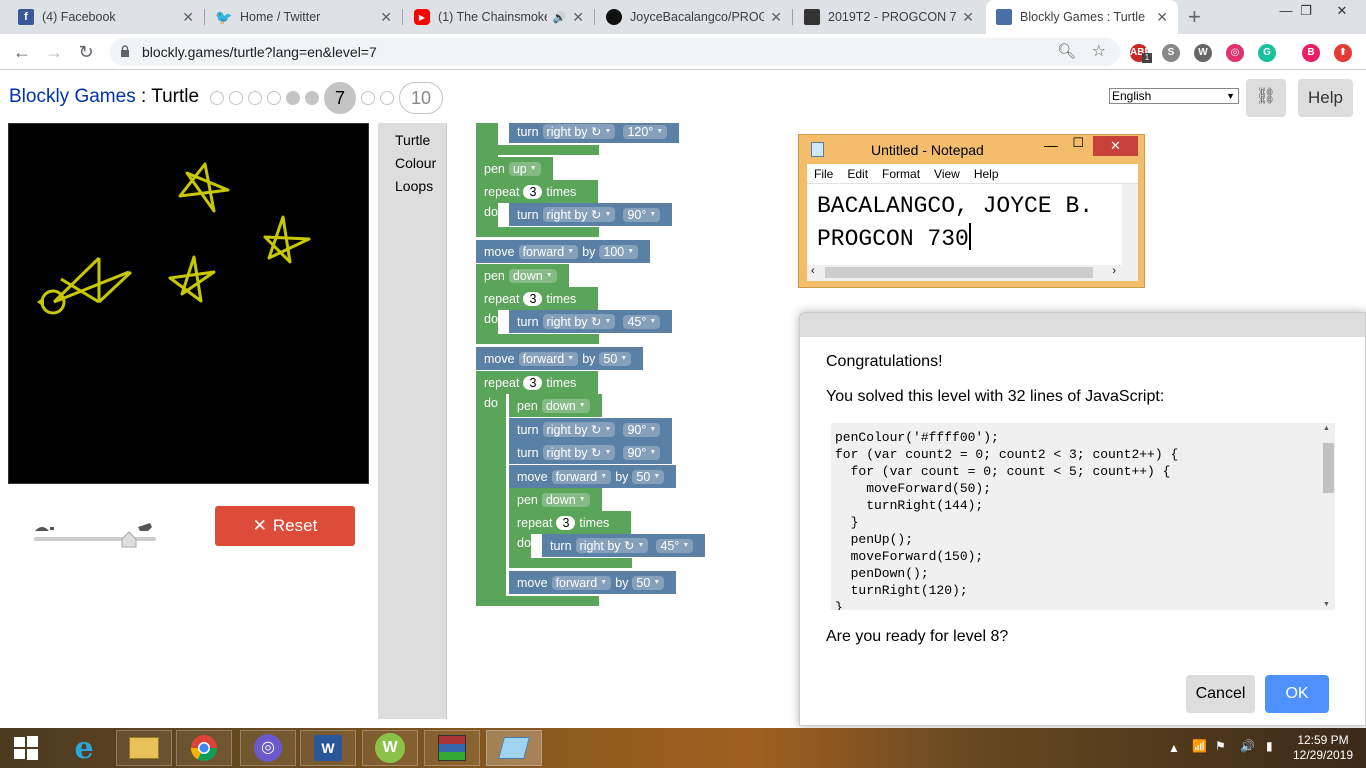  I want to click on menu-help: Help, so click(986, 174).